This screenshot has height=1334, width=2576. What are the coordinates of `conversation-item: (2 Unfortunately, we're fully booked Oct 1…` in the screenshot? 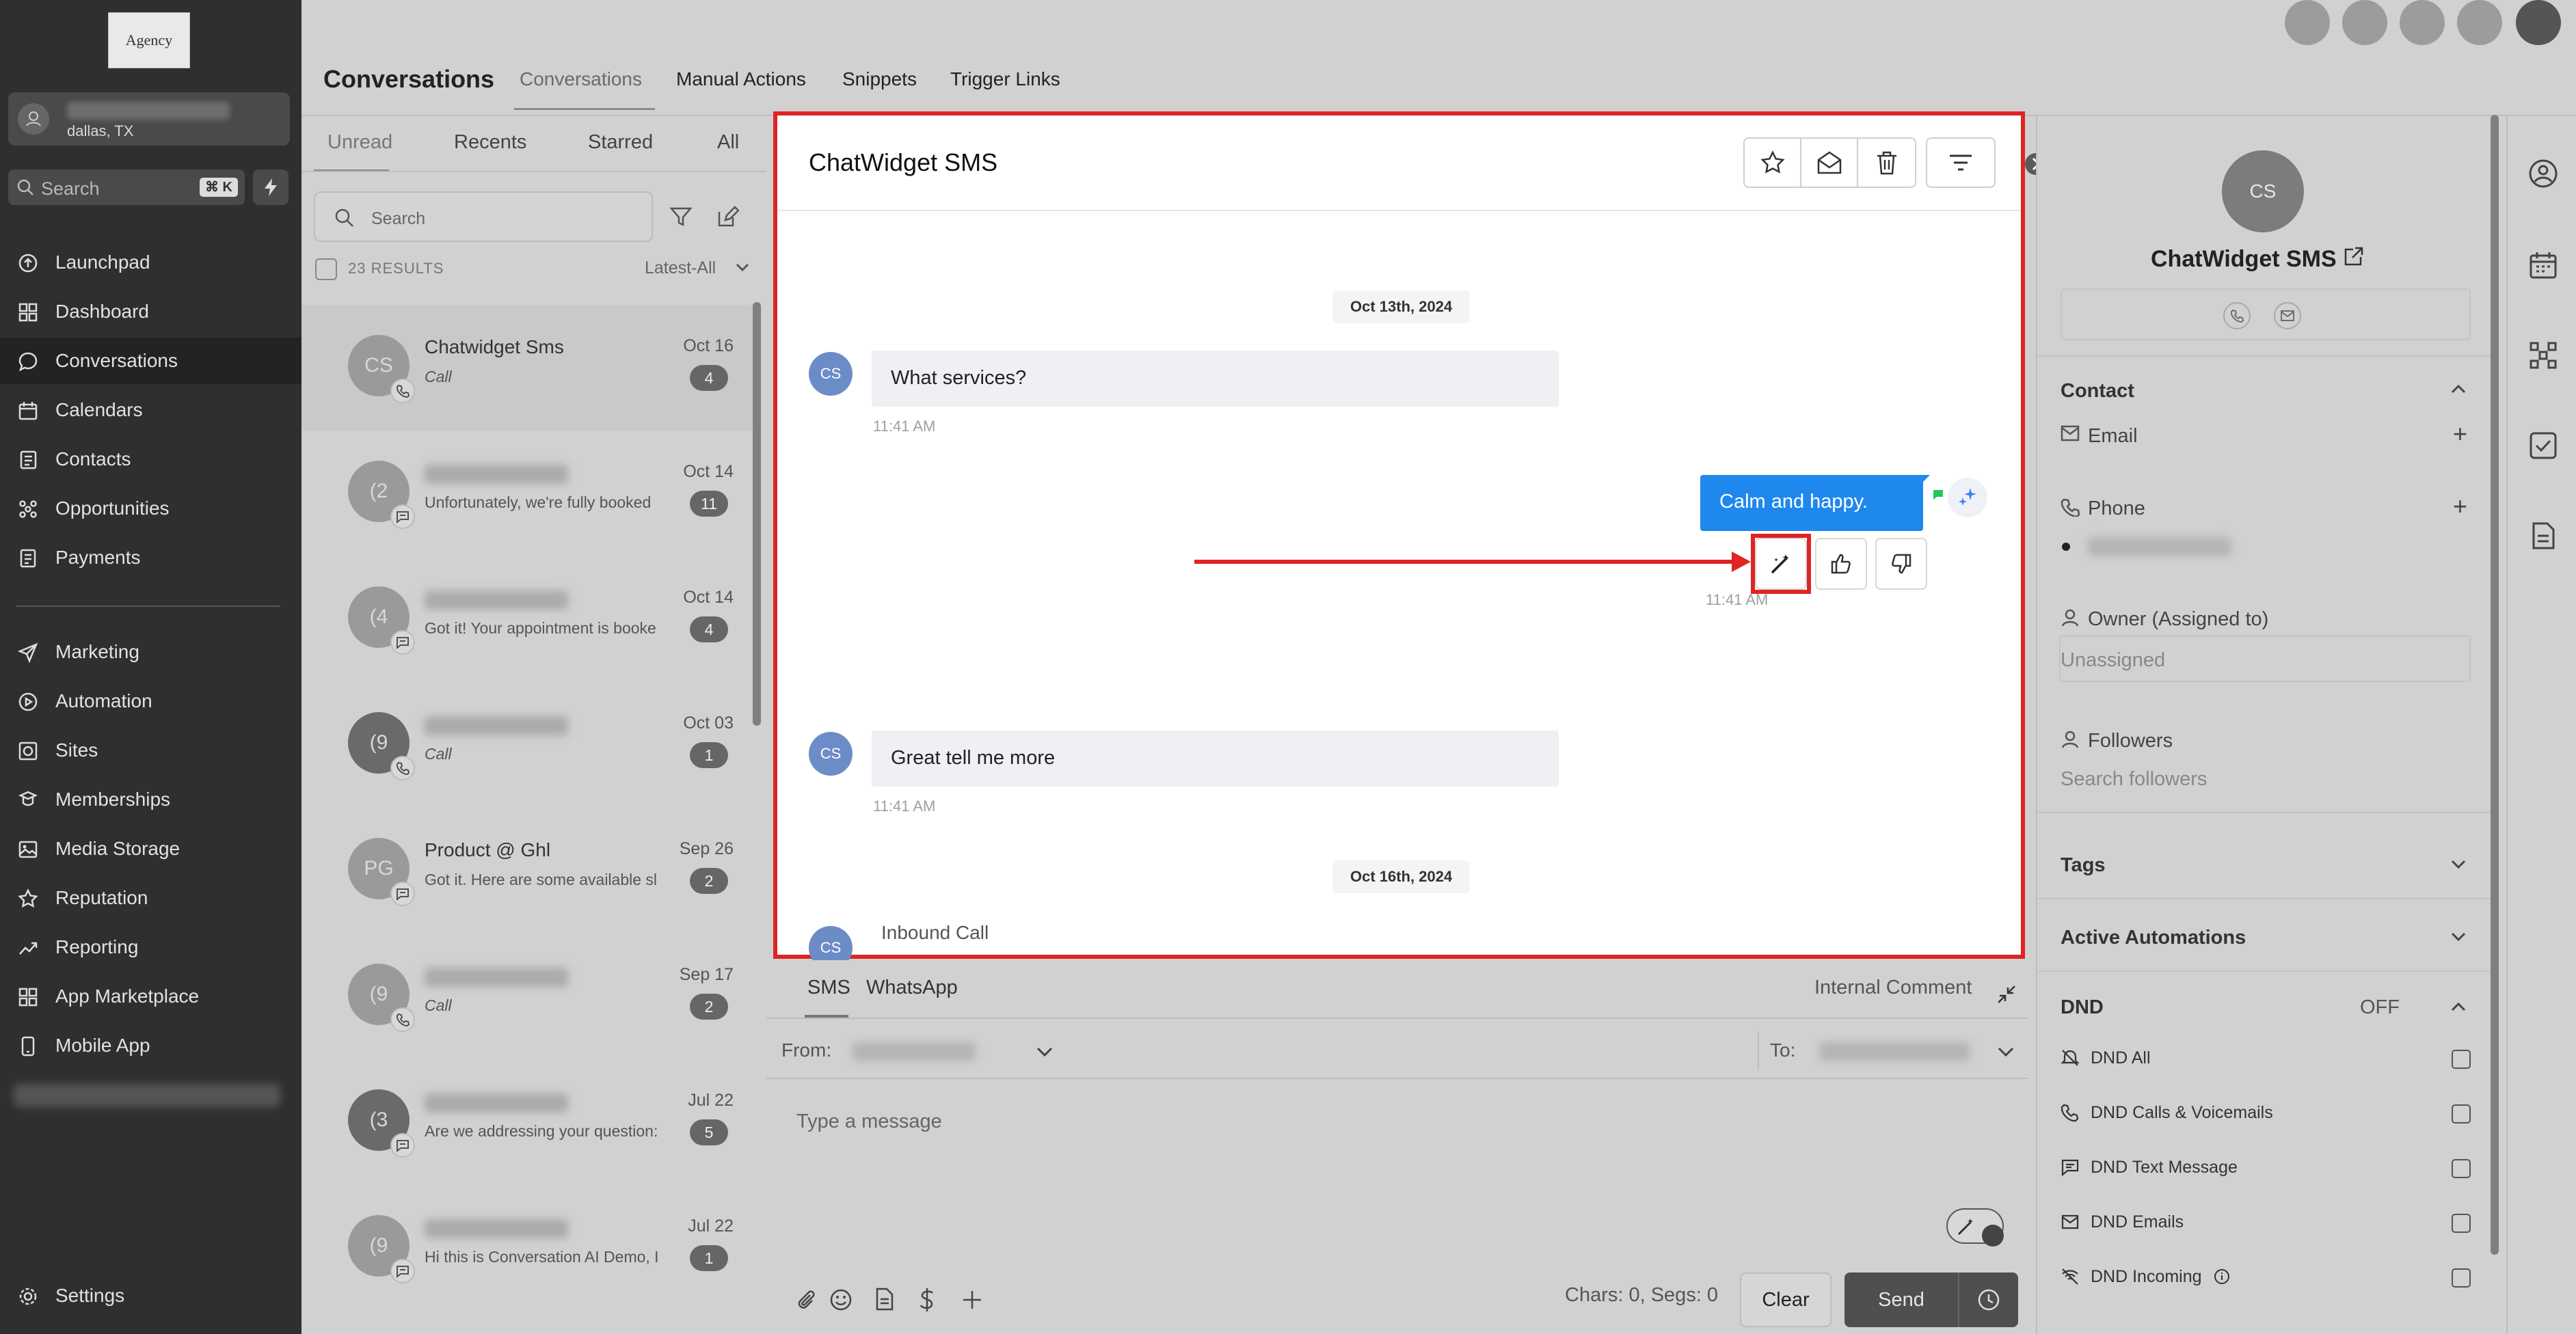 It's located at (529, 494).